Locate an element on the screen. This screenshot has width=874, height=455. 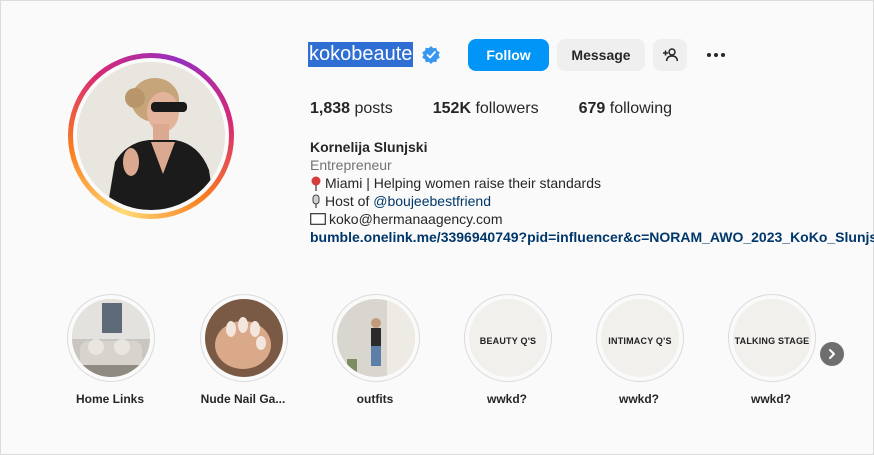
suggested-accounts-button is located at coordinates (670, 55).